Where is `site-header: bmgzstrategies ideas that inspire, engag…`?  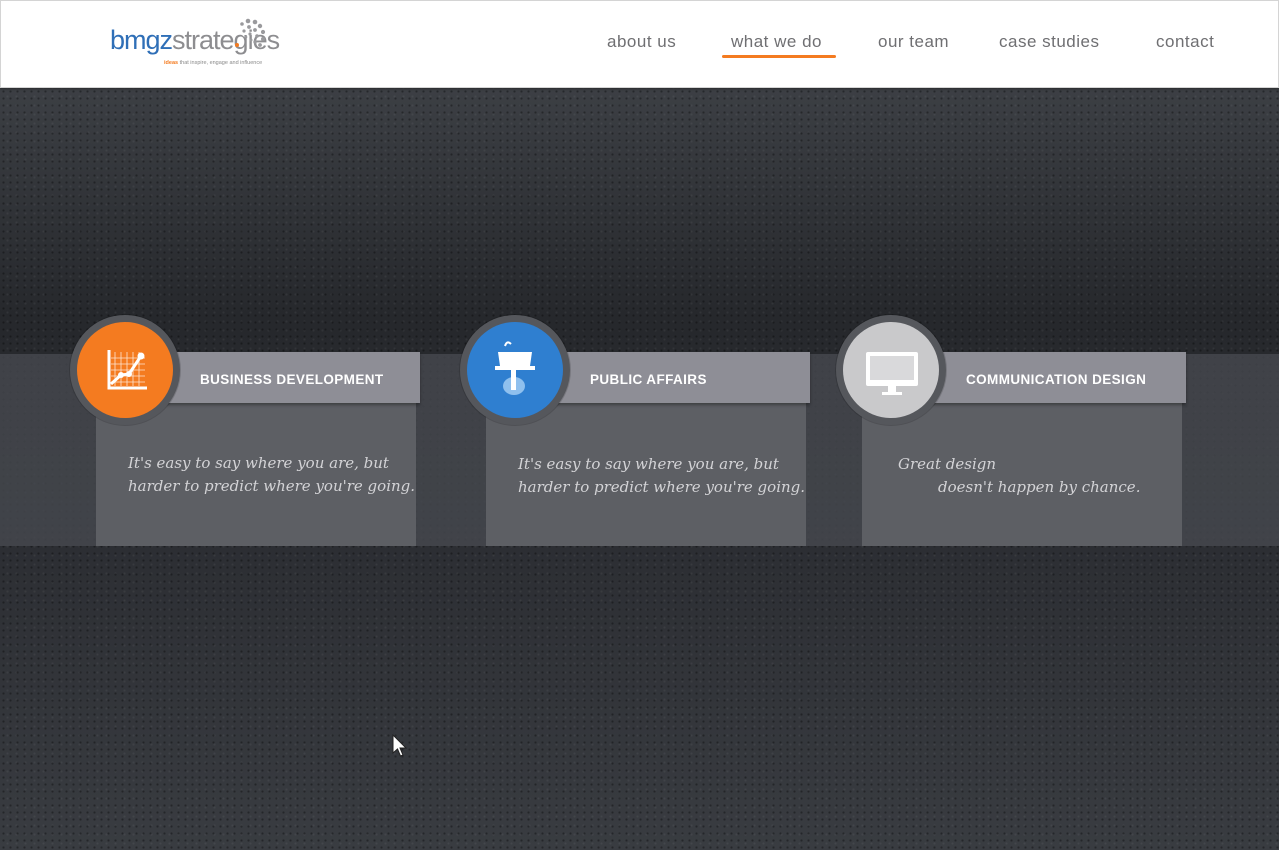
site-header: bmgzstrategies ideas that inspire, engag… is located at coordinates (639, 44).